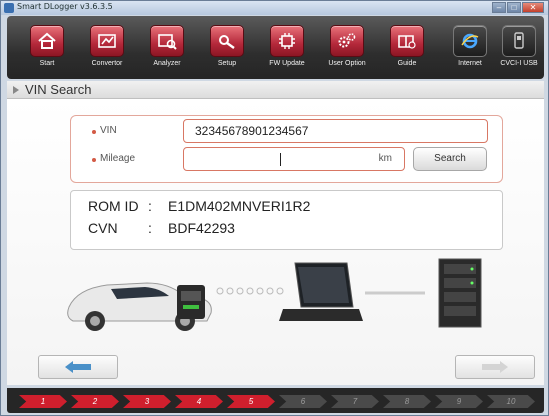 The width and height of the screenshot is (549, 416). I want to click on connection-dots, so click(250, 291).